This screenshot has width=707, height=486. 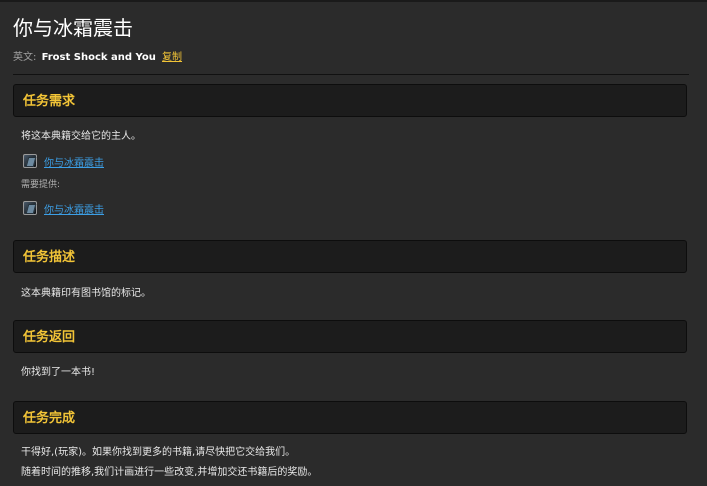 What do you see at coordinates (169, 472) in the screenshot?
I see `completion-text-line2: 随着时间的推移,我们计画进行一些改变,并增加交还书籍后的奖励。` at bounding box center [169, 472].